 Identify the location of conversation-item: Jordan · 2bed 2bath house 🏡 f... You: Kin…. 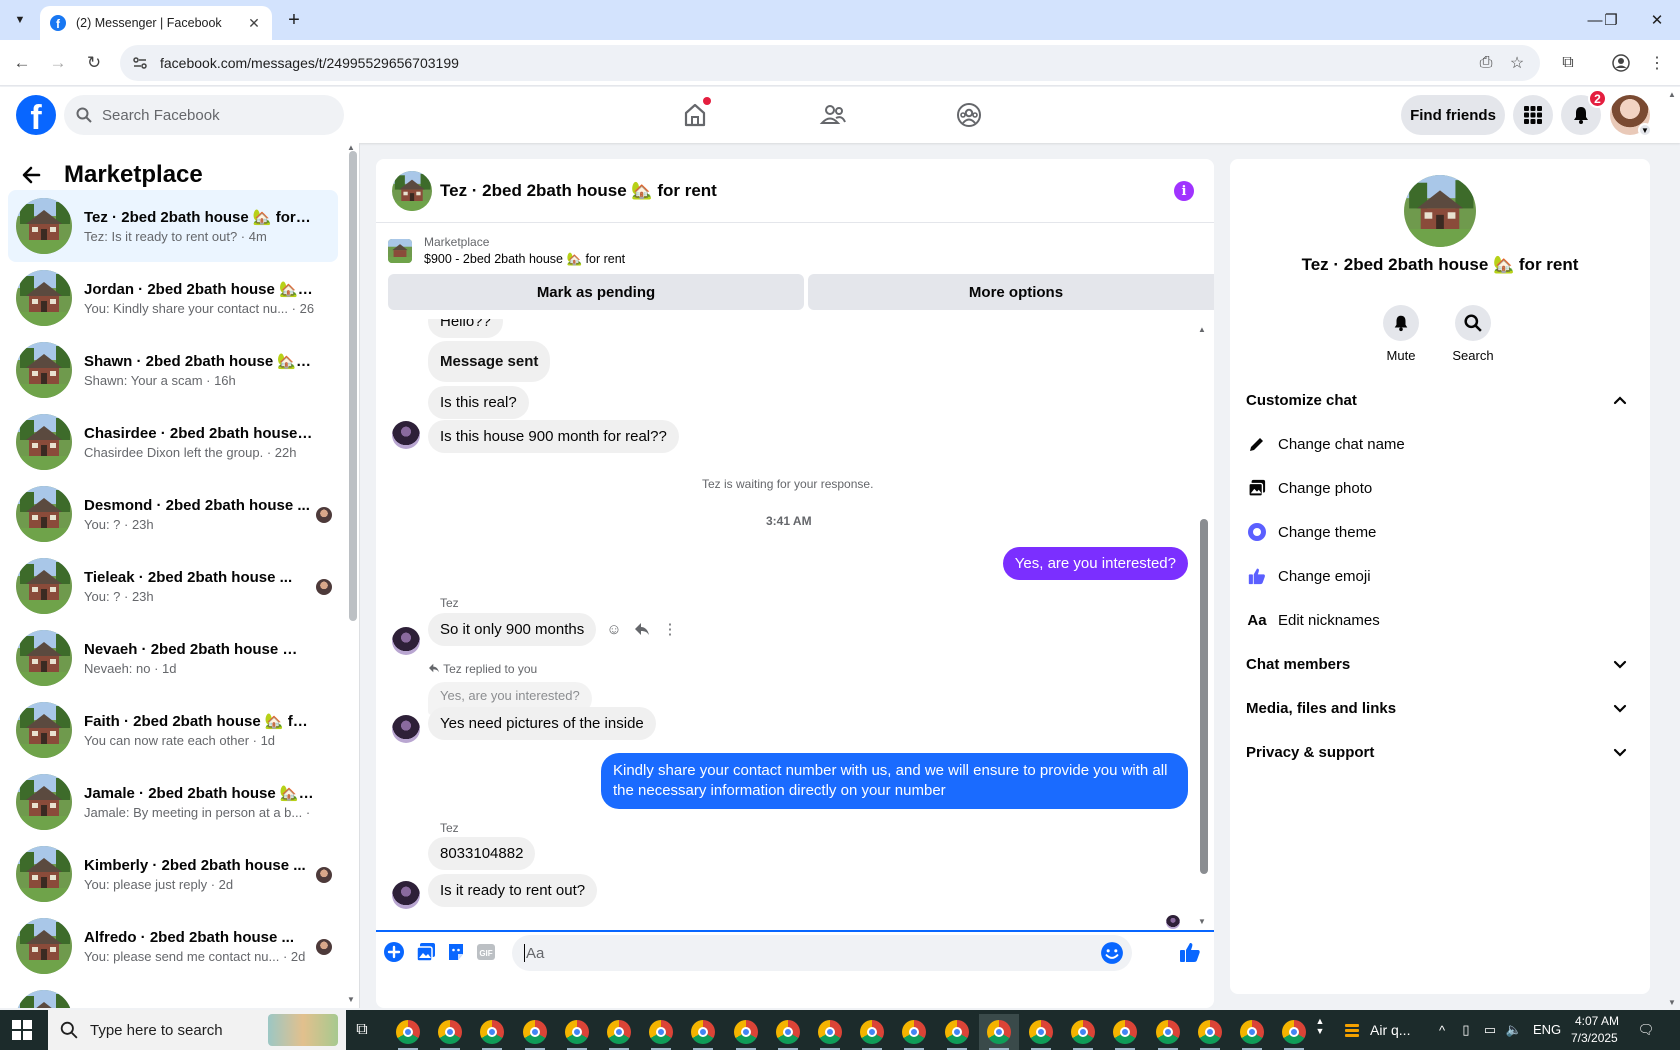
(173, 298).